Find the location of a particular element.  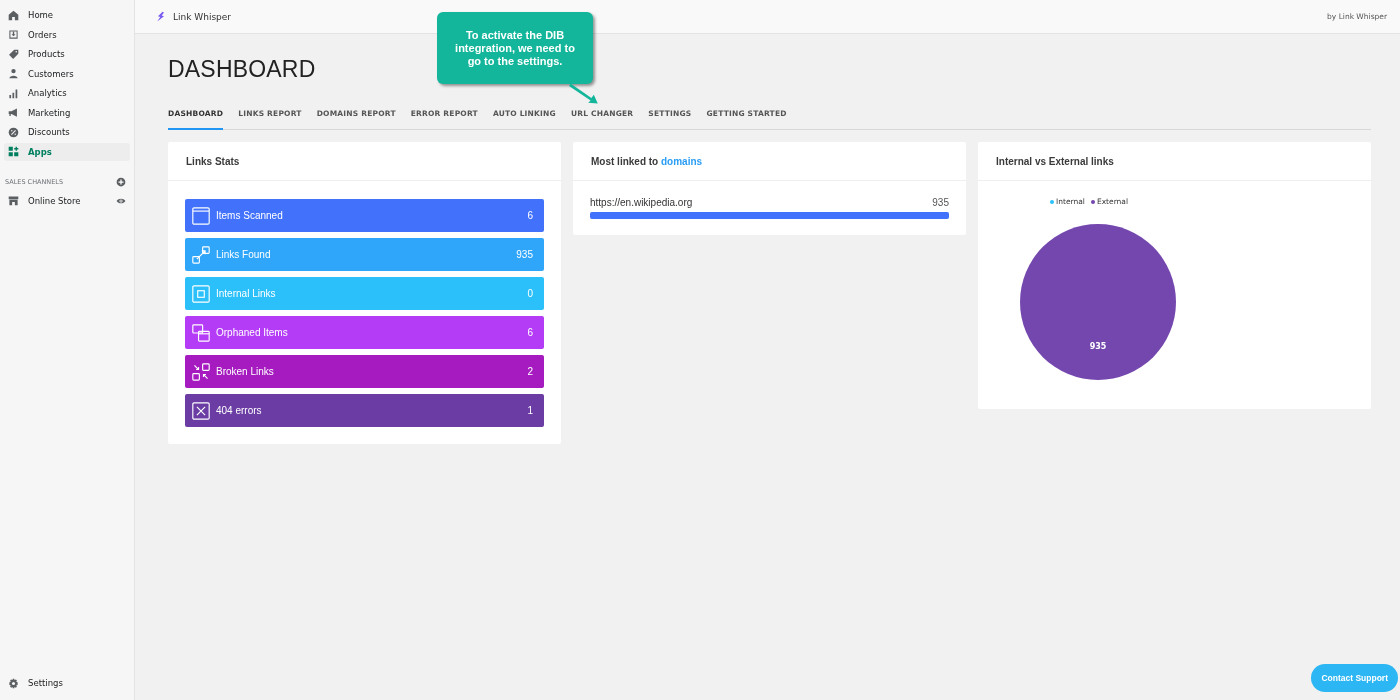

sidebar-item: Analytics is located at coordinates (67, 93).